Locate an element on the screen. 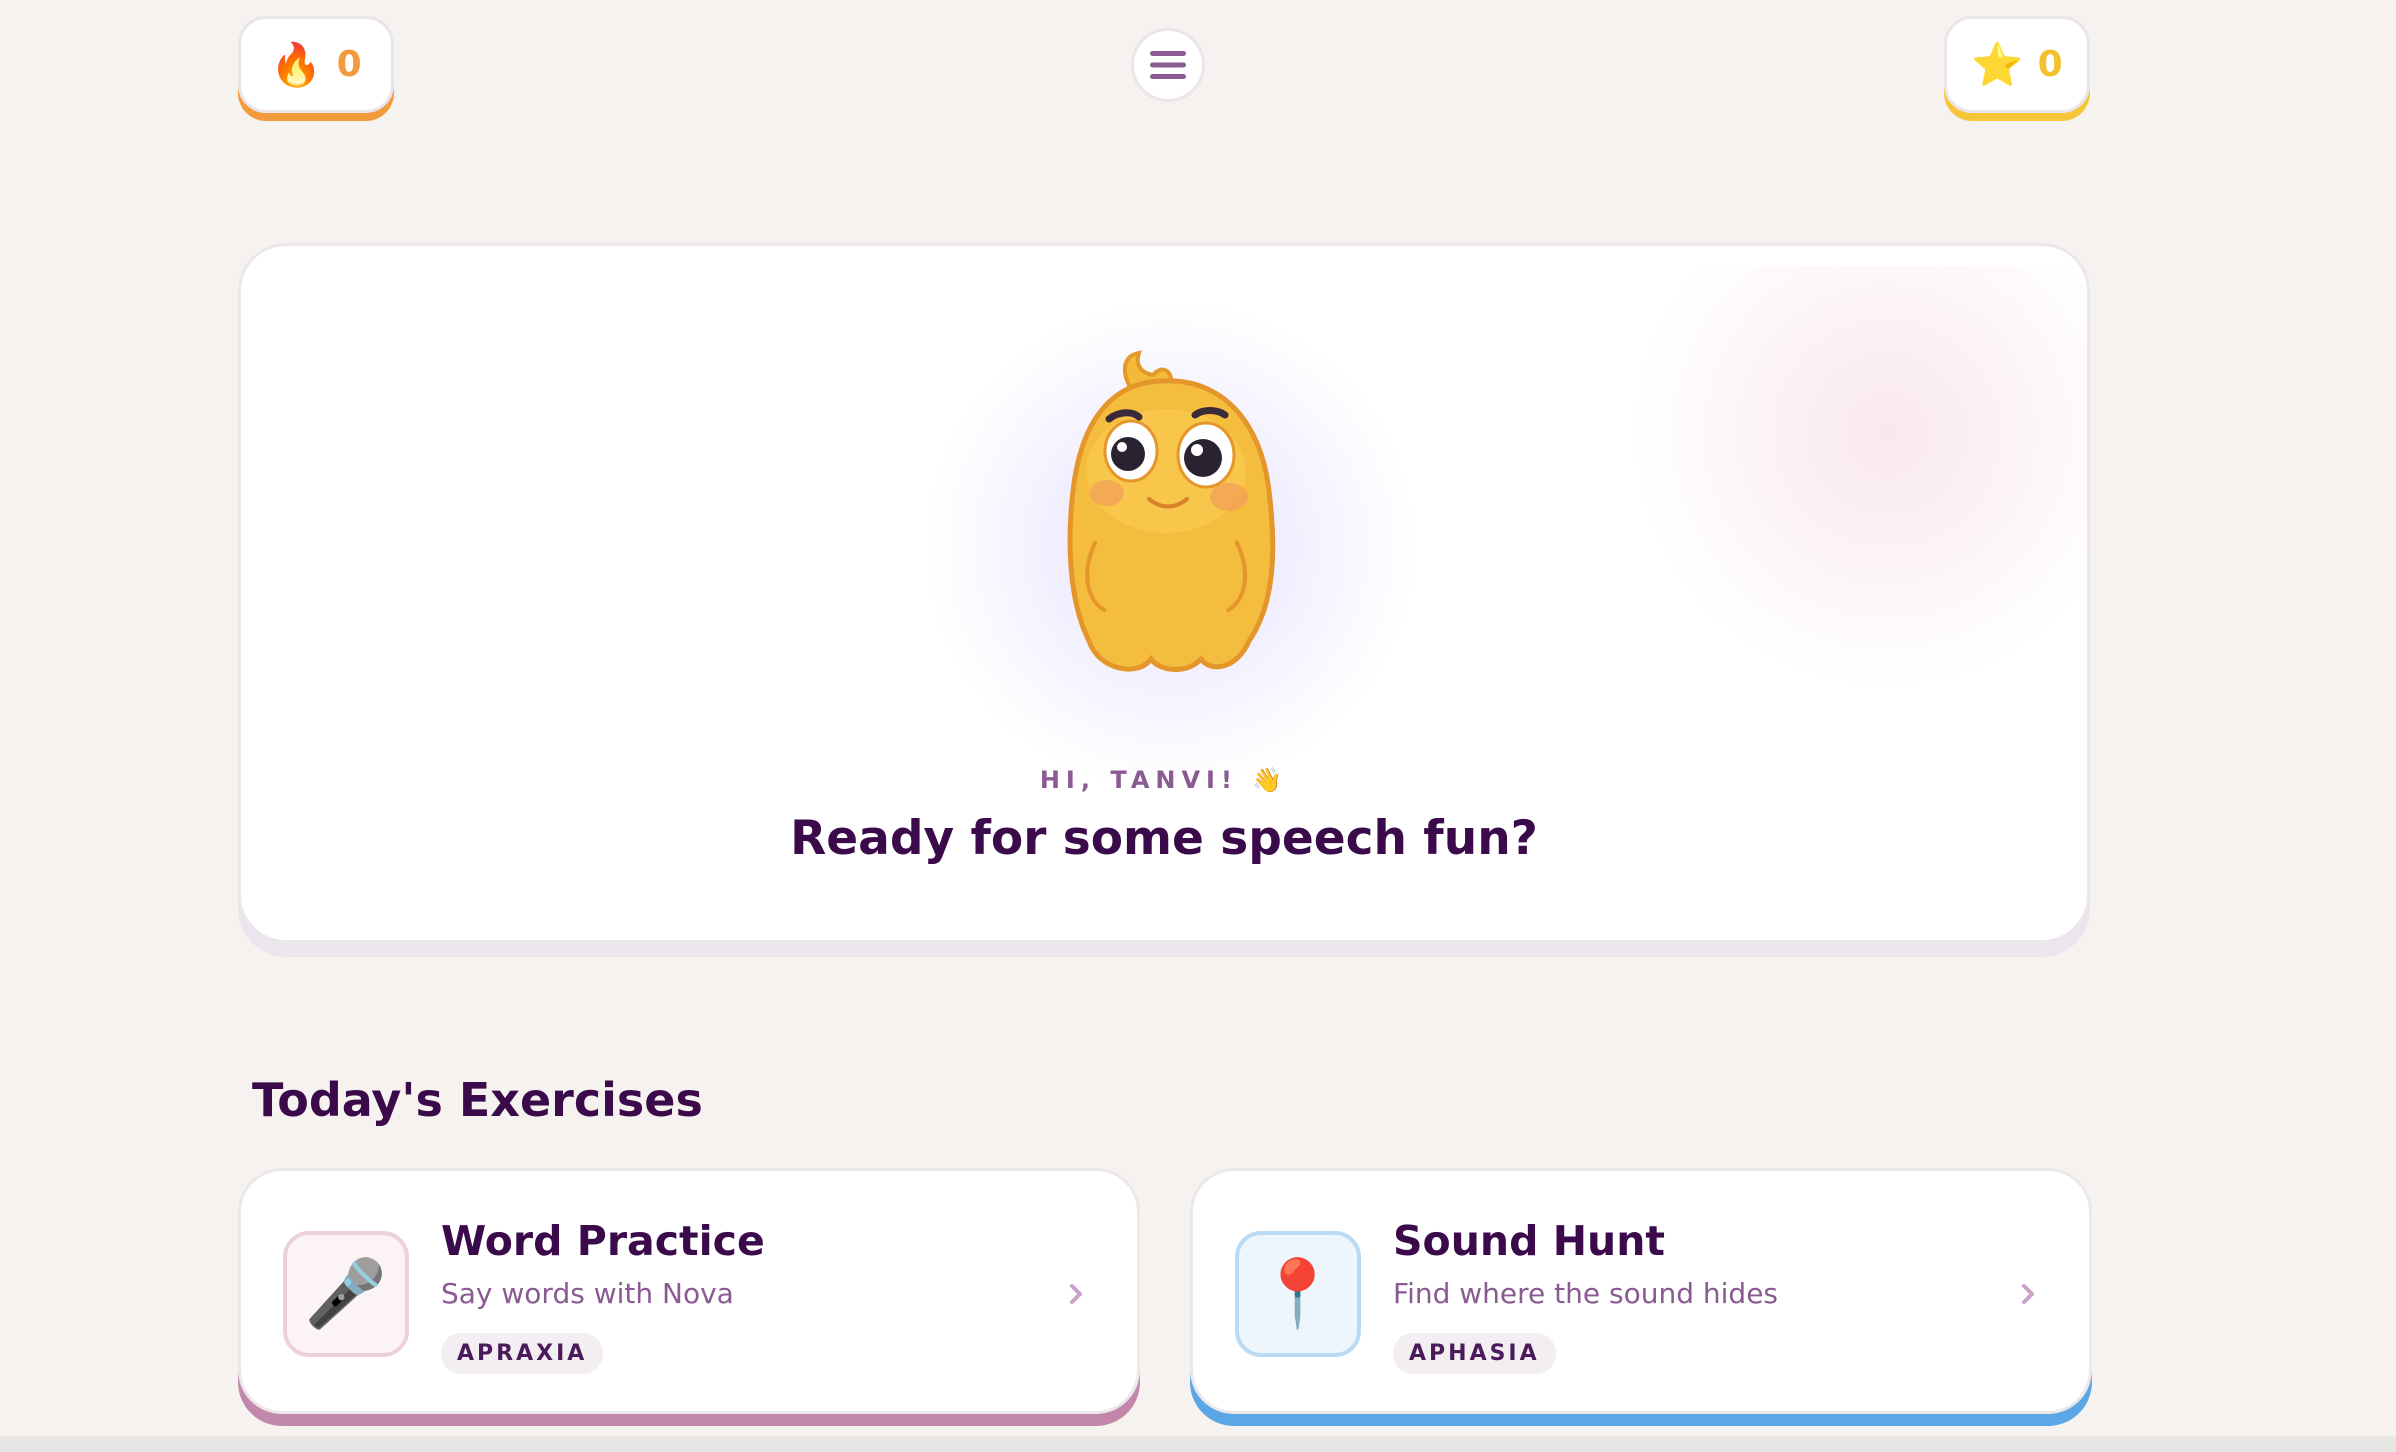 The height and width of the screenshot is (1452, 2396). microphone-icon-tile: 🎤 is located at coordinates (346, 1294).